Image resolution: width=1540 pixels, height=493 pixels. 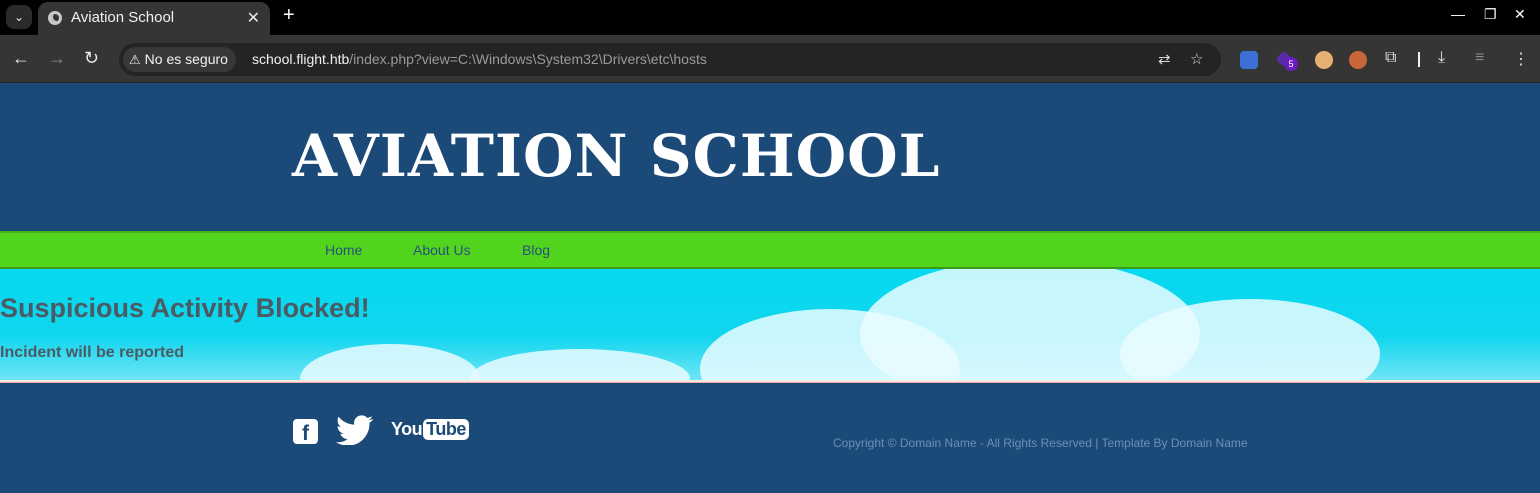 I want to click on main-nav: Home About Us Blog, so click(x=770, y=250).